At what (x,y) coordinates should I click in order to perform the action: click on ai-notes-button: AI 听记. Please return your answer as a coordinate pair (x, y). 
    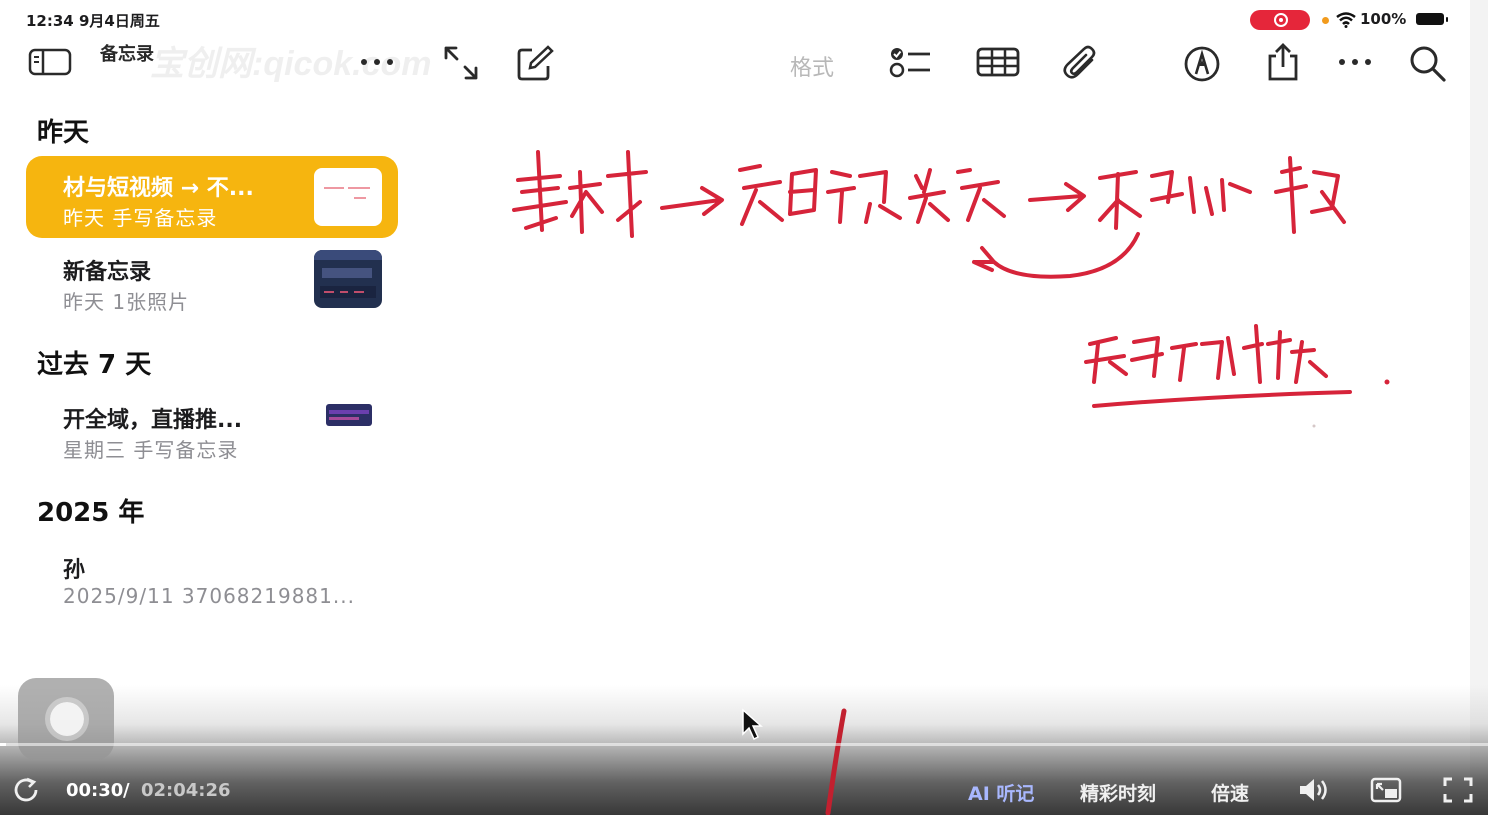
    Looking at the image, I should click on (1001, 792).